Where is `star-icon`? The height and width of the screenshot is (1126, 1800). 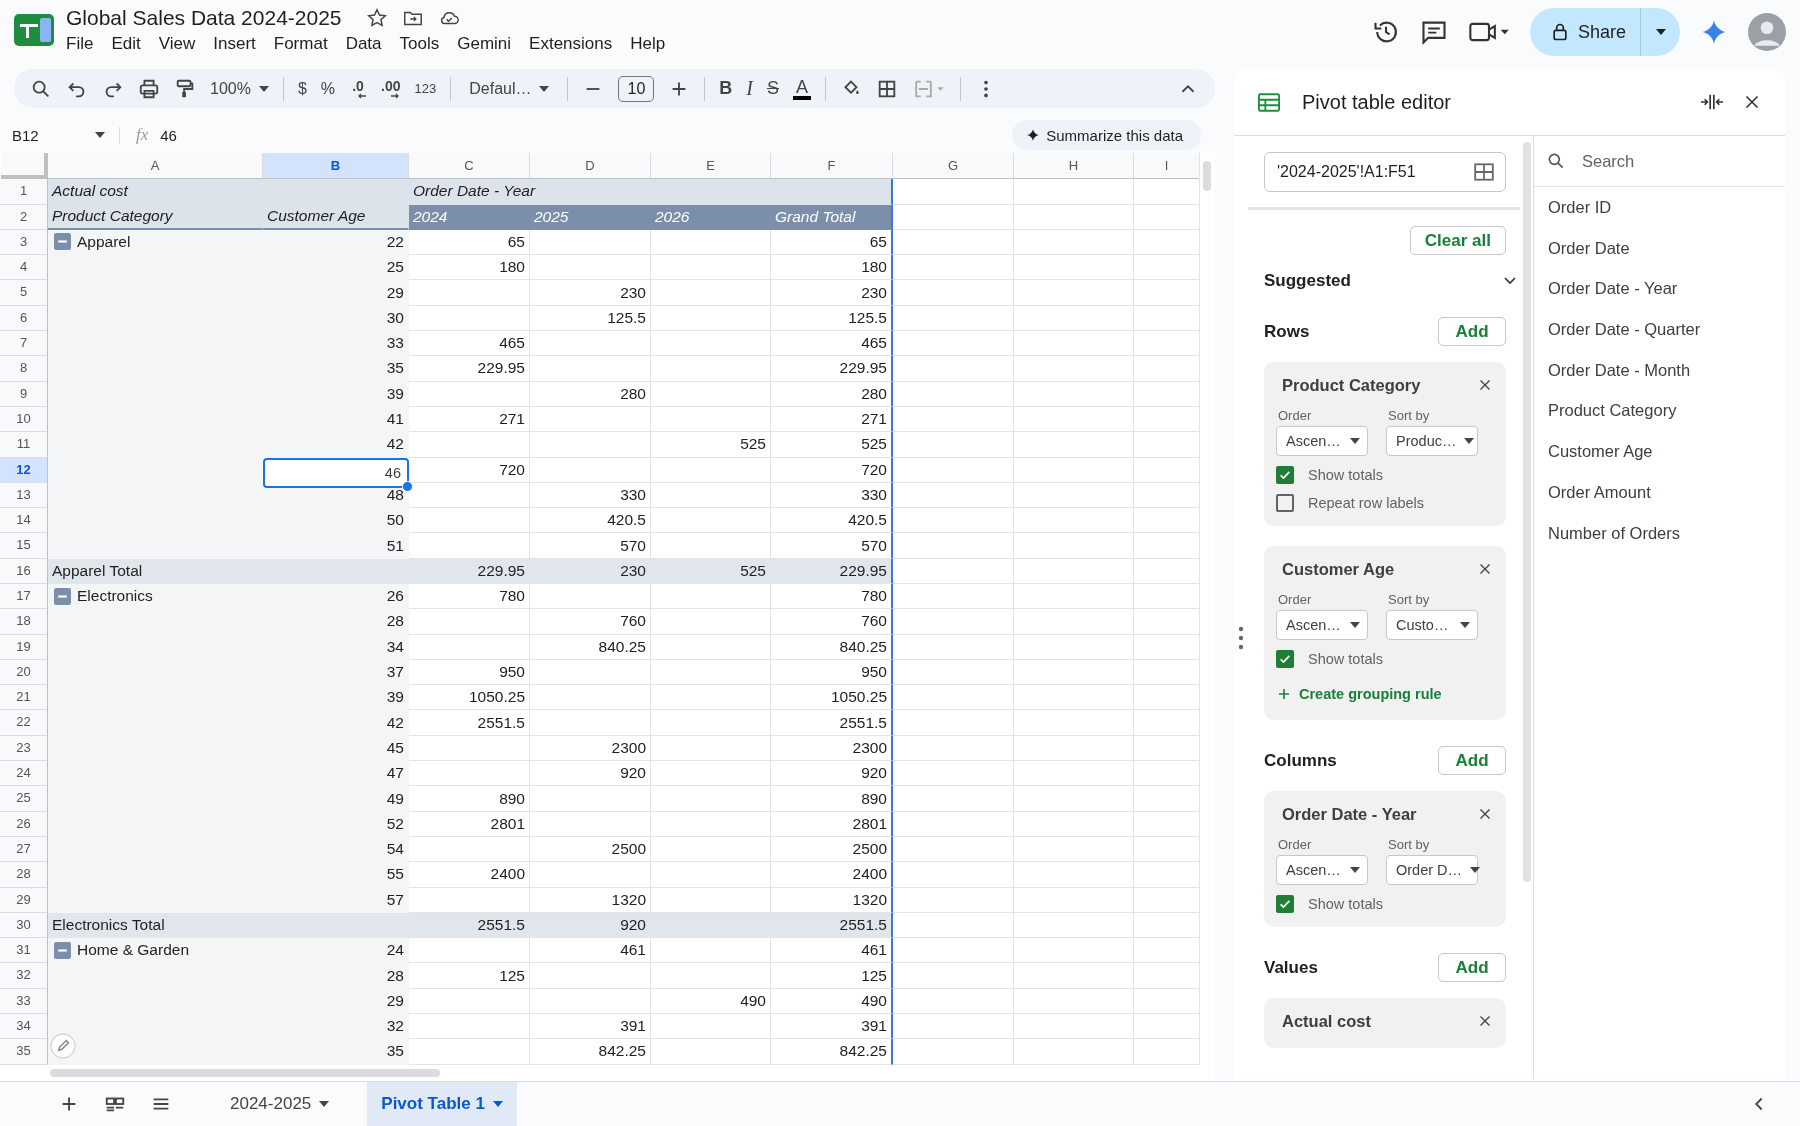
star-icon is located at coordinates (376, 18).